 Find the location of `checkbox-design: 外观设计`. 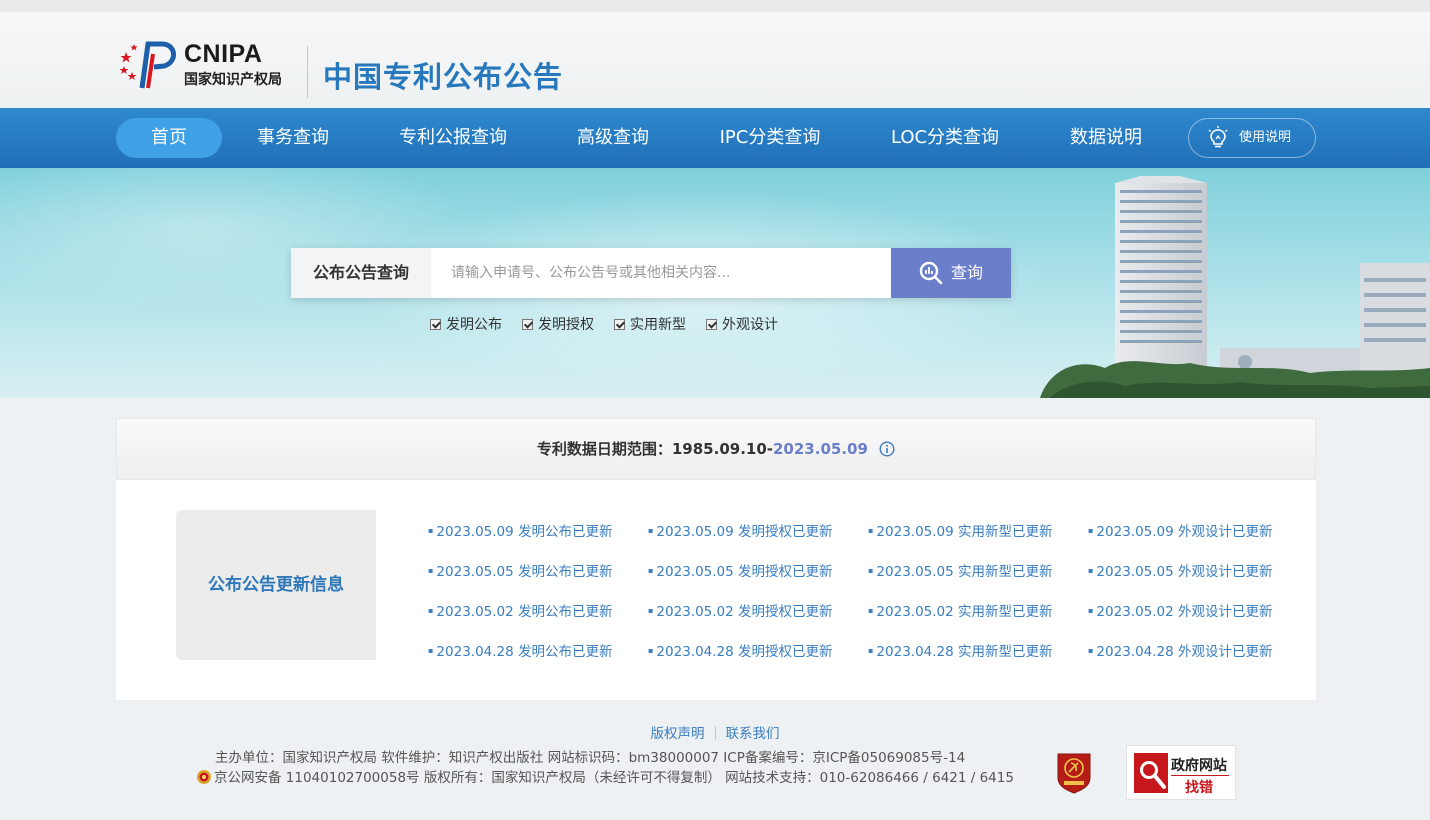

checkbox-design: 外观设计 is located at coordinates (742, 324).